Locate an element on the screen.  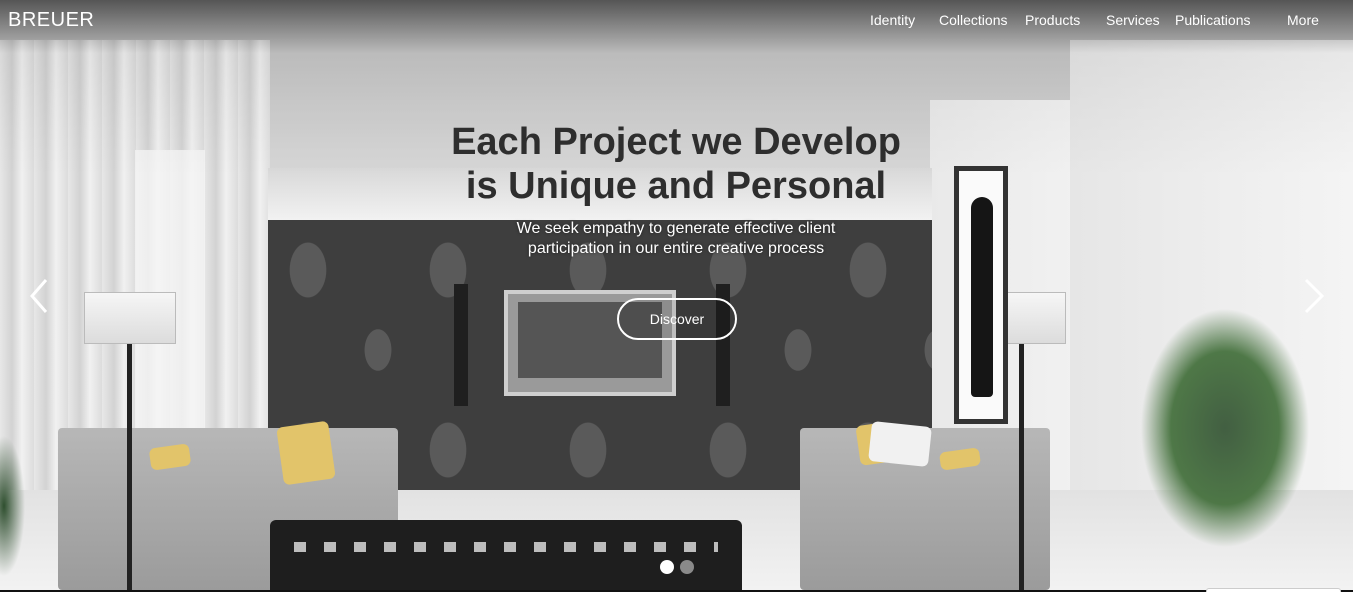
discover-button: Discover is located at coordinates (677, 319).